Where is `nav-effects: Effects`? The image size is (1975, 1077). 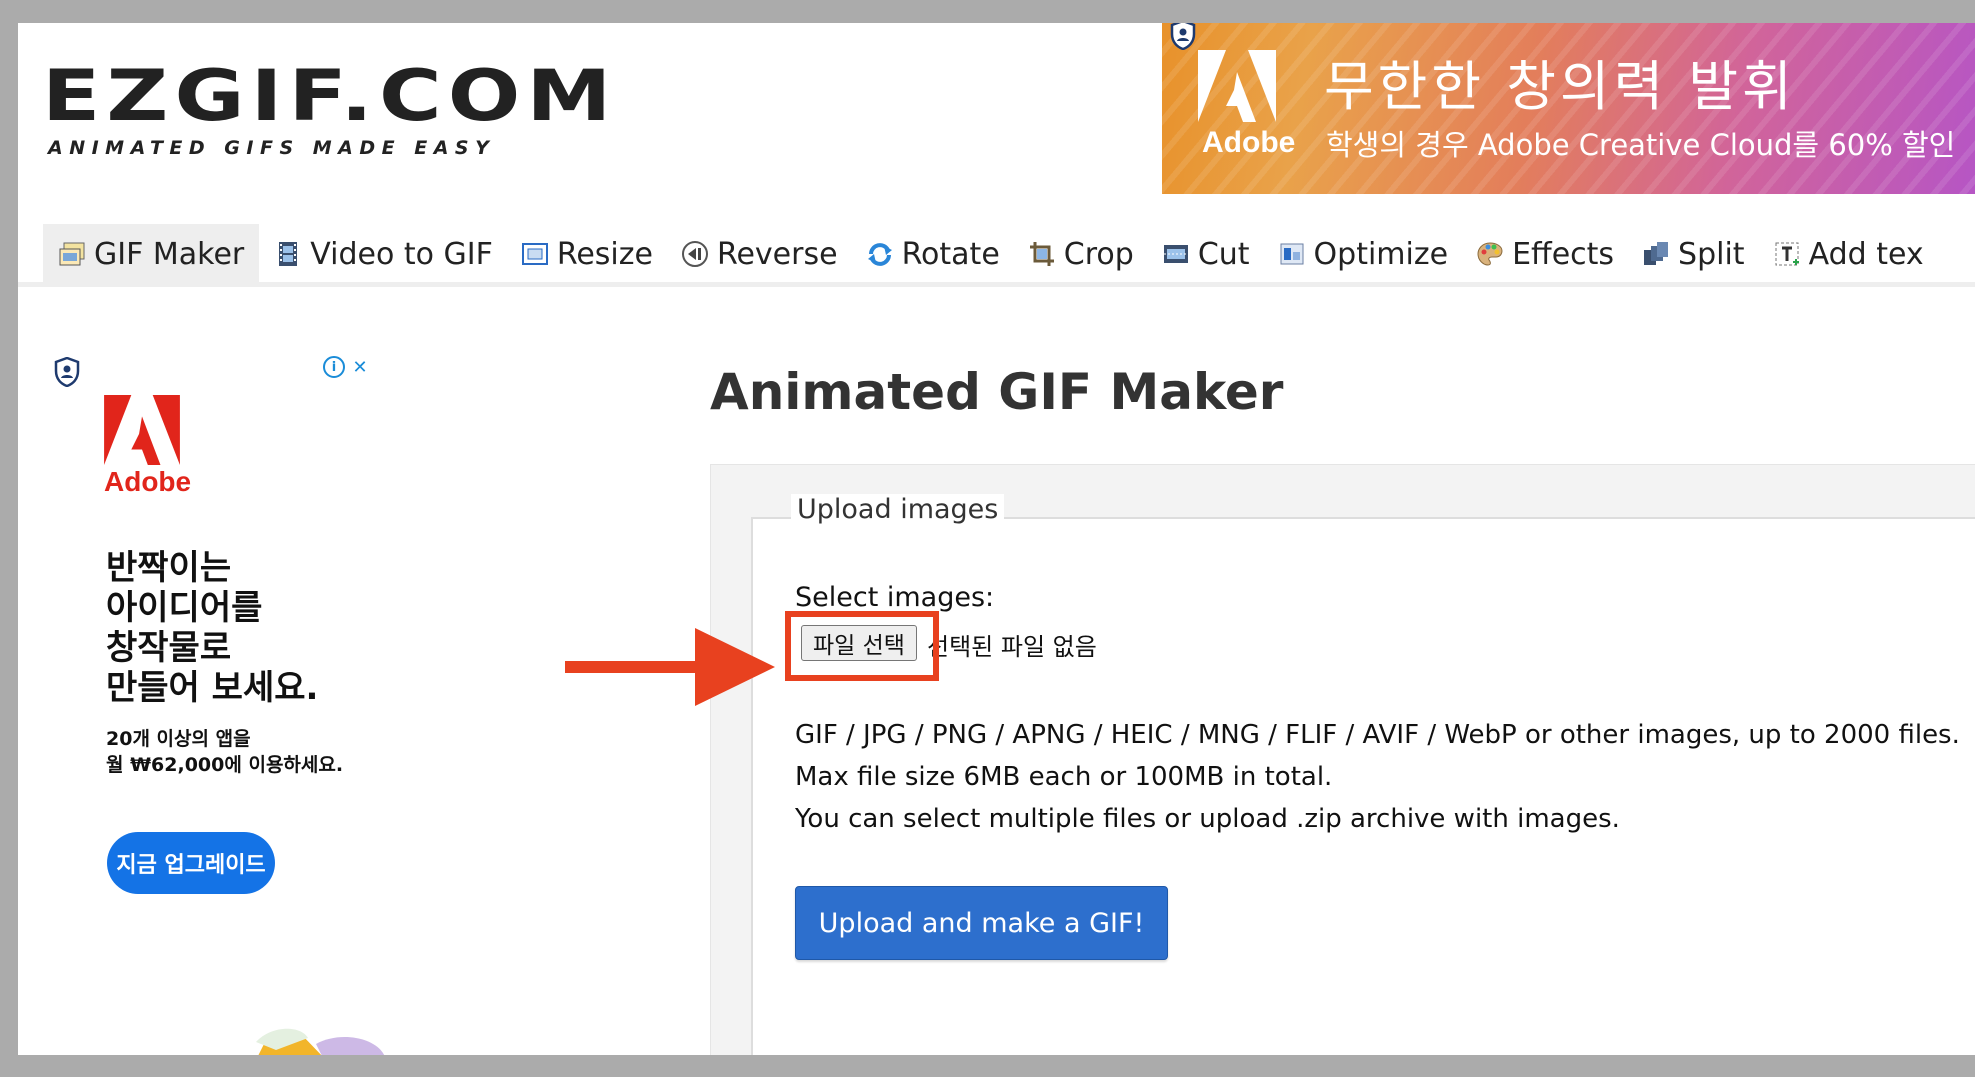
nav-effects: Effects is located at coordinates (1544, 254).